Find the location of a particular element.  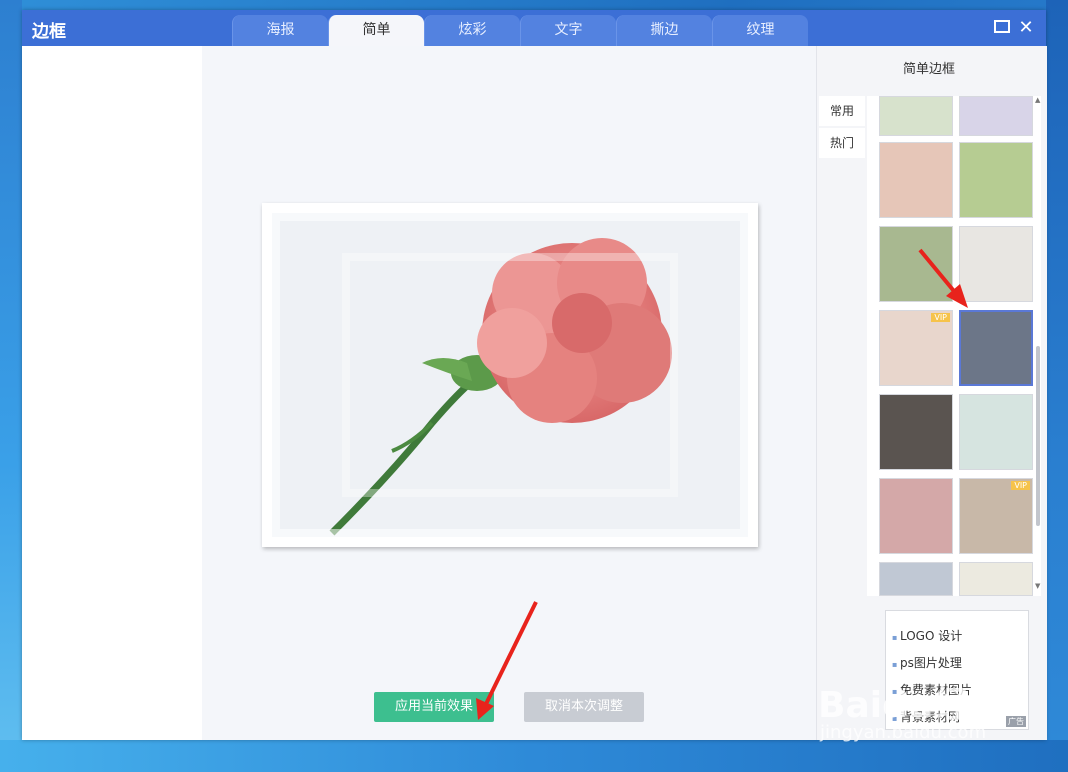

window-title: 边框 is located at coordinates (49, 32).